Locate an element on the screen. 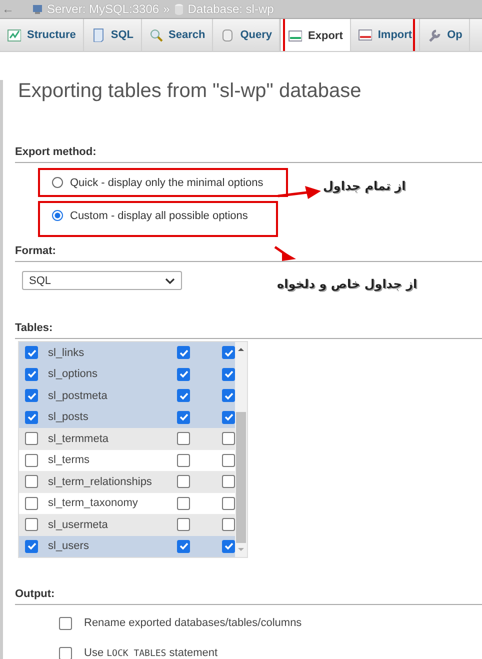 The image size is (482, 659). format-select: SQL is located at coordinates (102, 280).